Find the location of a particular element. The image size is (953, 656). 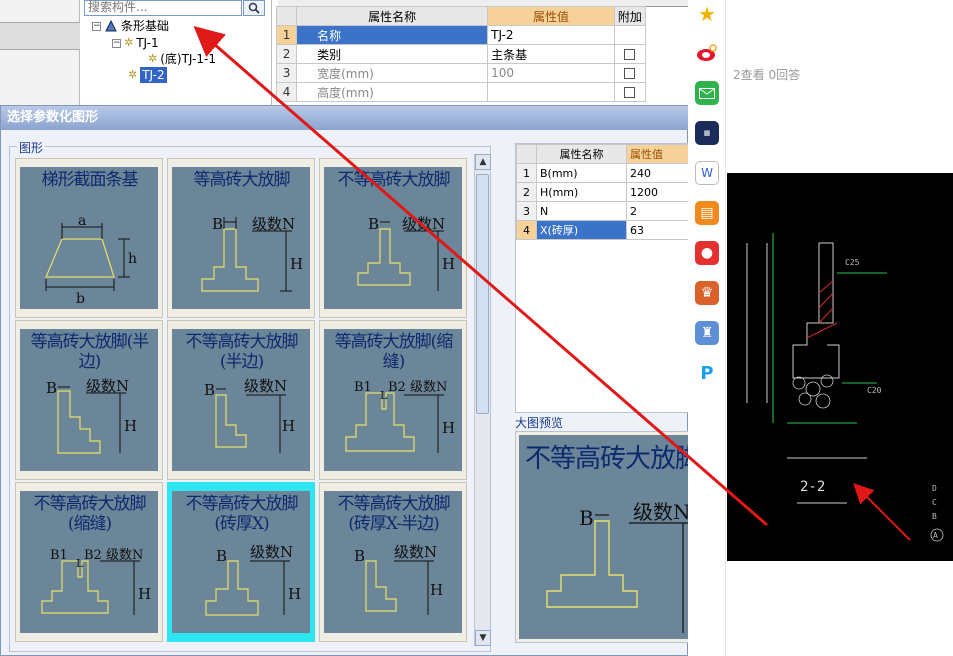

tree-node-strip-foundation: − 条形基础 is located at coordinates (130, 26).